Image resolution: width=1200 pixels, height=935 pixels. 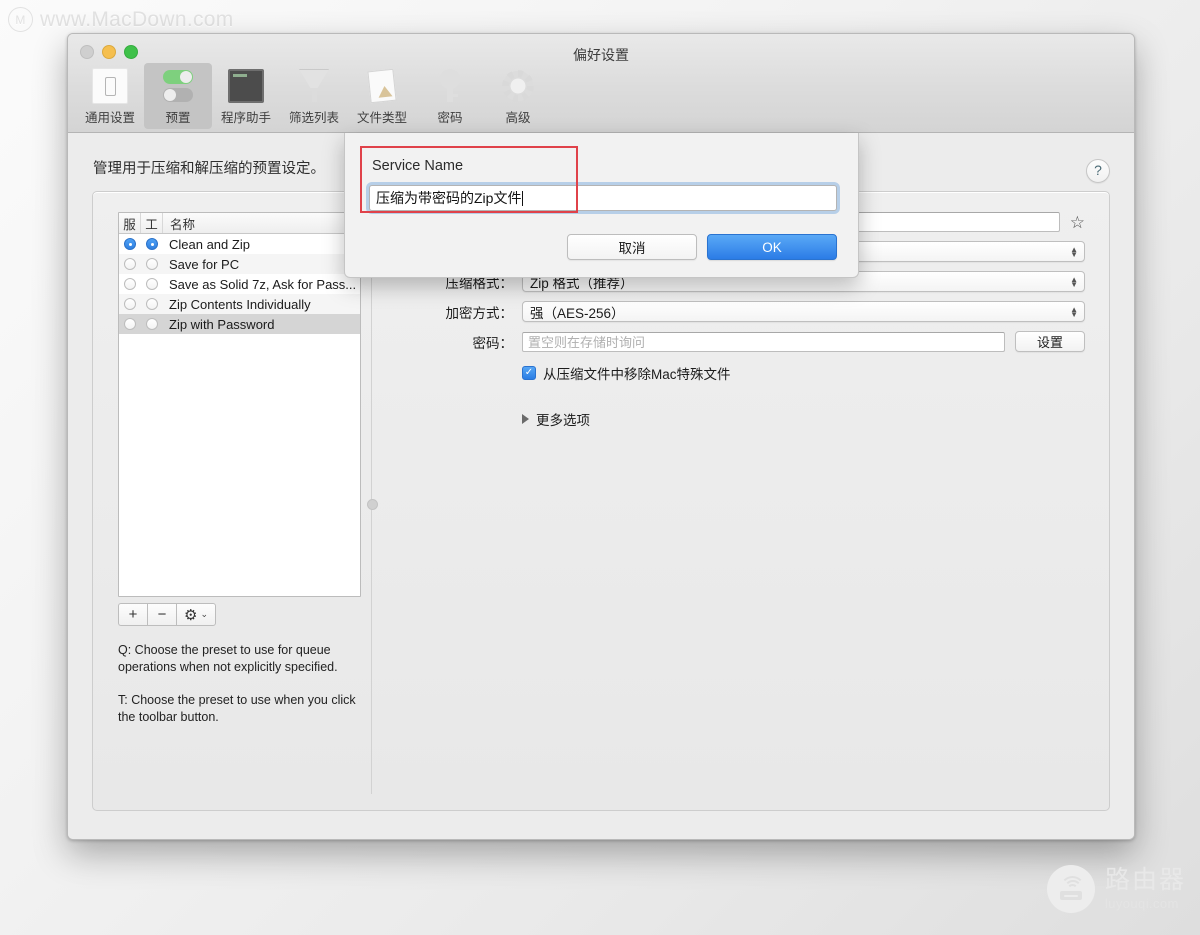 What do you see at coordinates (518, 118) in the screenshot?
I see `toolbar-label-advanced: 高级` at bounding box center [518, 118].